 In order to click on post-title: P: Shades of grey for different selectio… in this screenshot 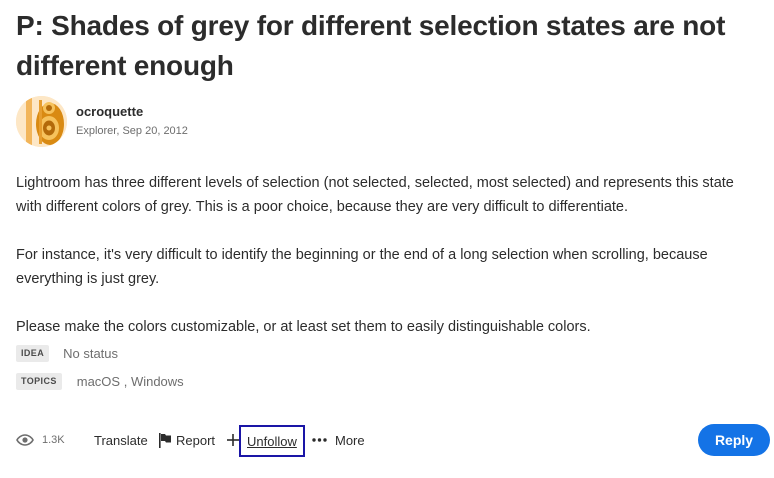, I will do `click(371, 45)`.